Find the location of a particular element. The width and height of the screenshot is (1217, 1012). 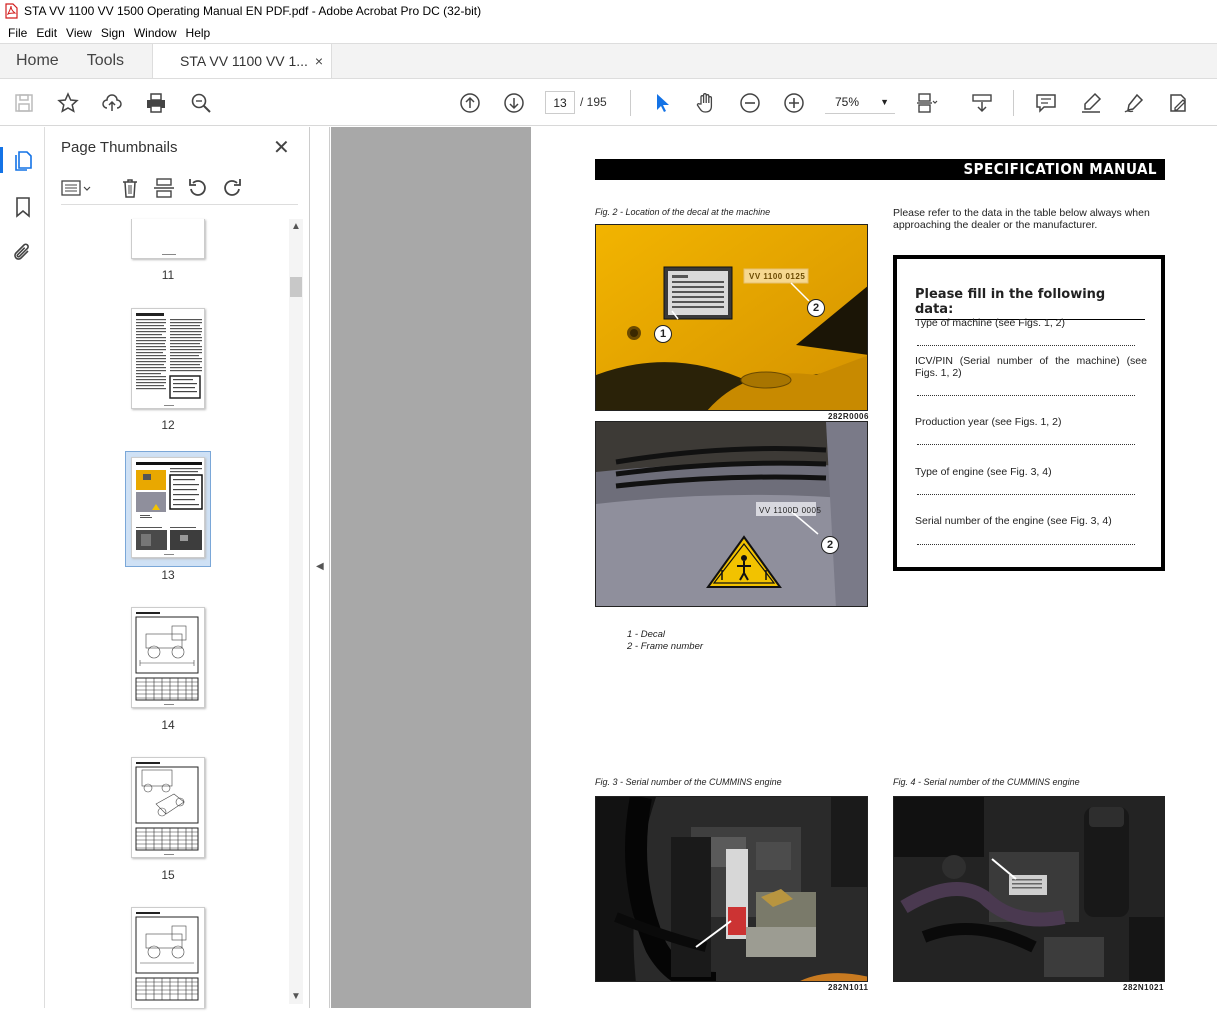

frame-serial-plate: VV 1100D 0005 is located at coordinates (790, 510).